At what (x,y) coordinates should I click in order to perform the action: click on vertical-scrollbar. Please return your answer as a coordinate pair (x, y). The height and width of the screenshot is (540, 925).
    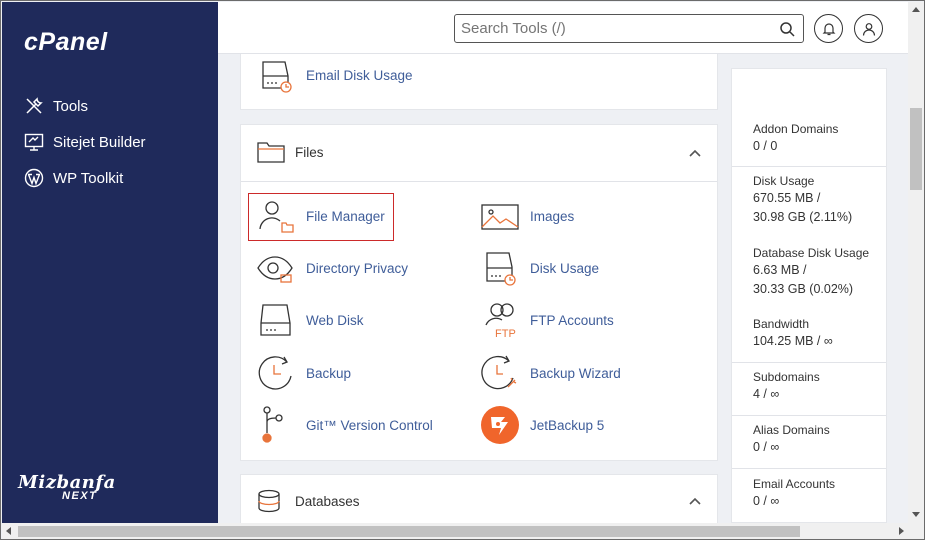
    Looking at the image, I should click on (916, 262).